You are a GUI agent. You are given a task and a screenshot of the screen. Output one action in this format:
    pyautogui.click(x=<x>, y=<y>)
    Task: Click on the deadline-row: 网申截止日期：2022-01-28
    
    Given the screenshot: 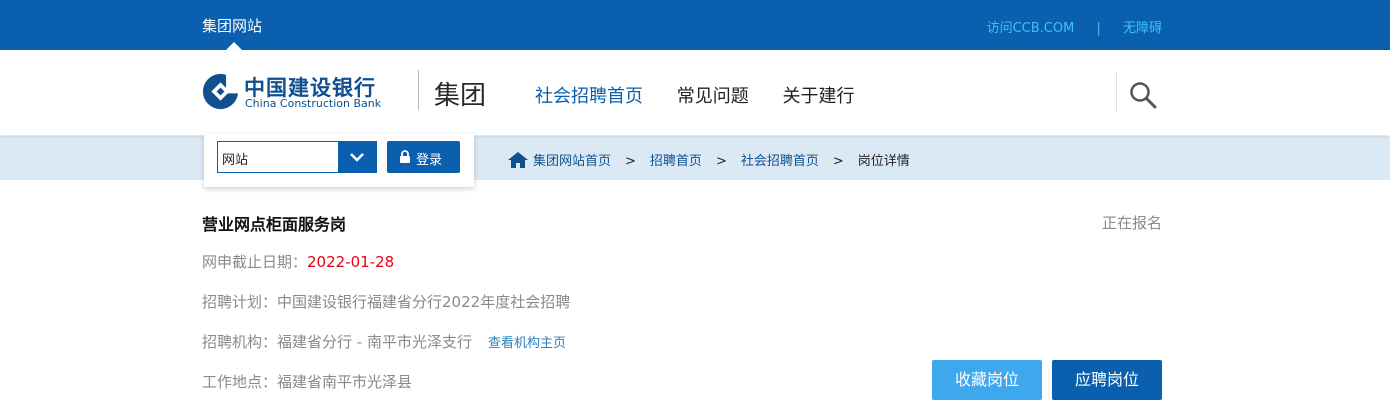 What is the action you would take?
    pyautogui.click(x=298, y=261)
    